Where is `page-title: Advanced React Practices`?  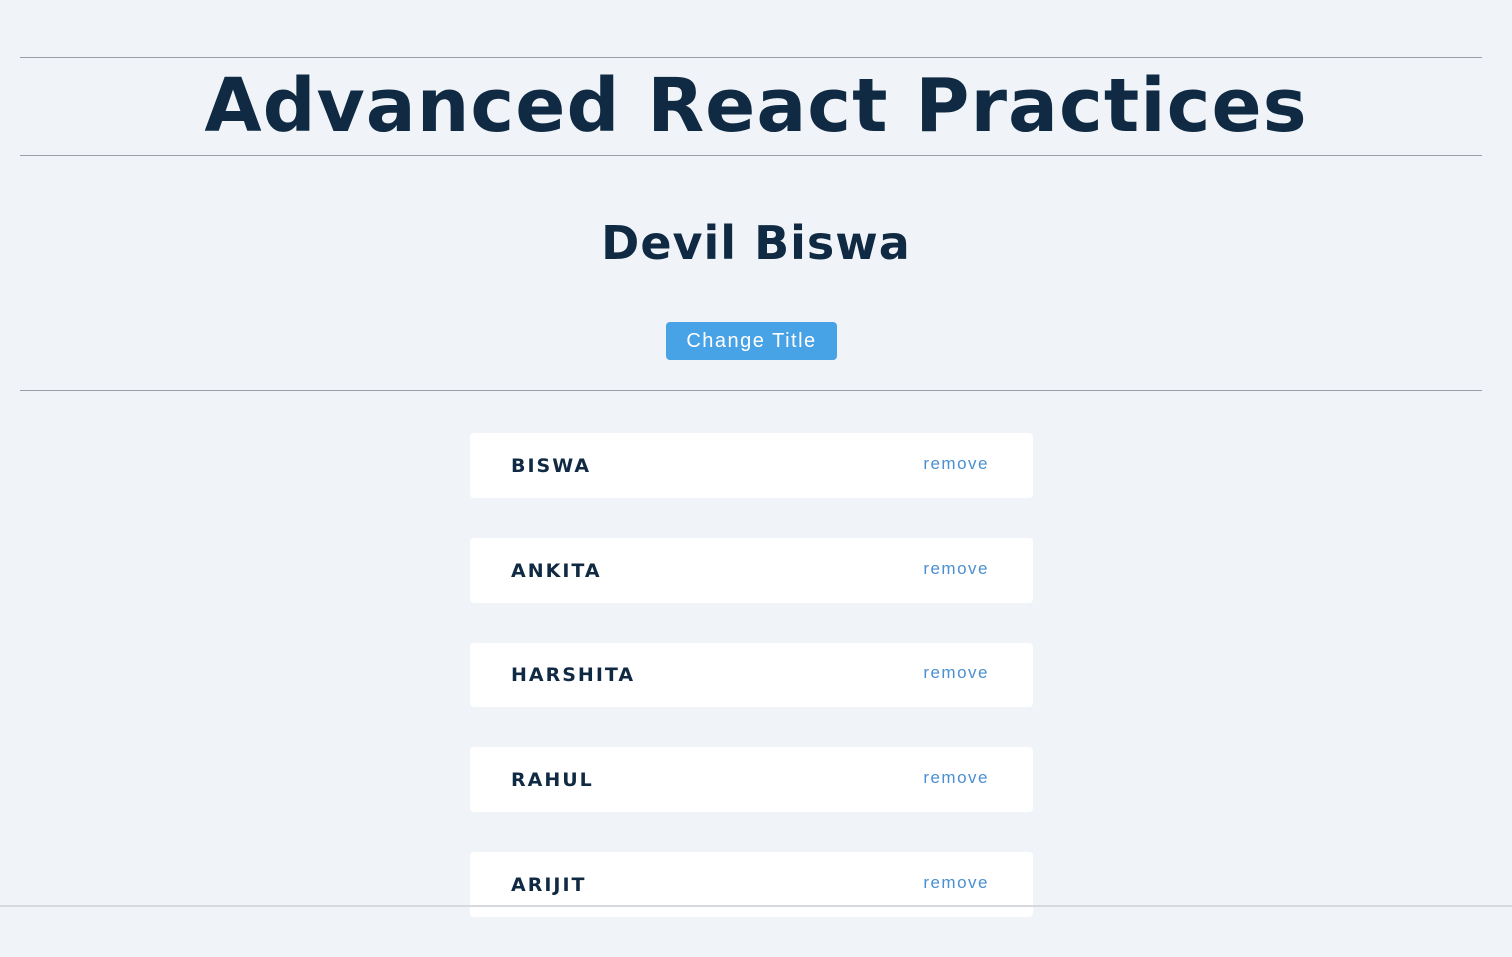
page-title: Advanced React Practices is located at coordinates (756, 106).